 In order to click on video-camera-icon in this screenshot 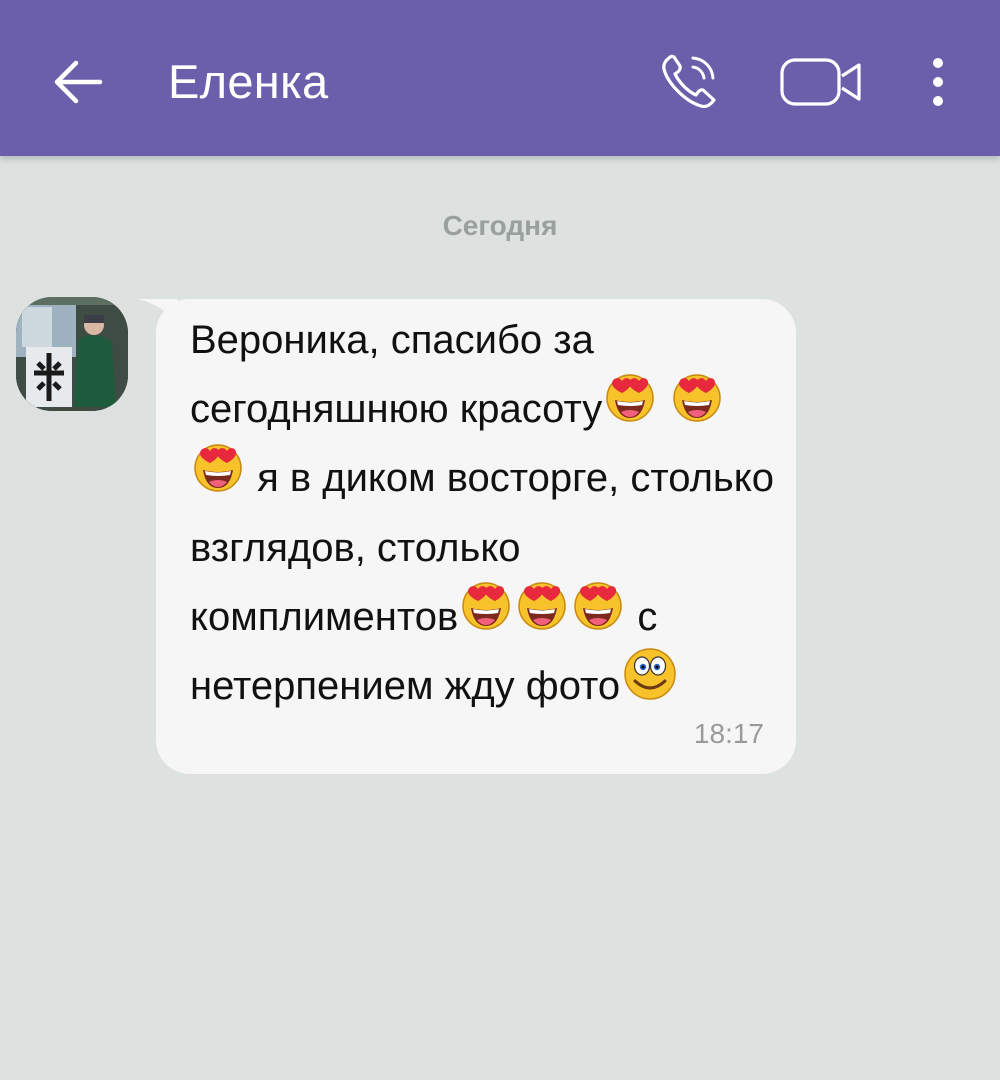, I will do `click(820, 82)`.